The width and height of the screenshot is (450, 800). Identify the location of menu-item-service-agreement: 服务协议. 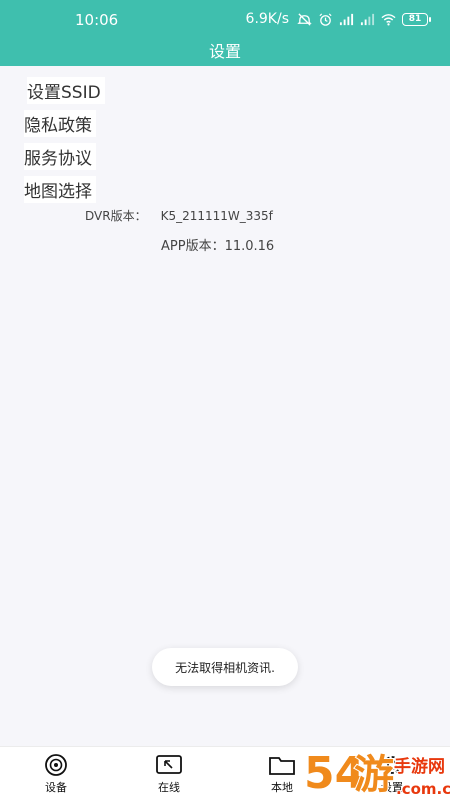
(60, 156).